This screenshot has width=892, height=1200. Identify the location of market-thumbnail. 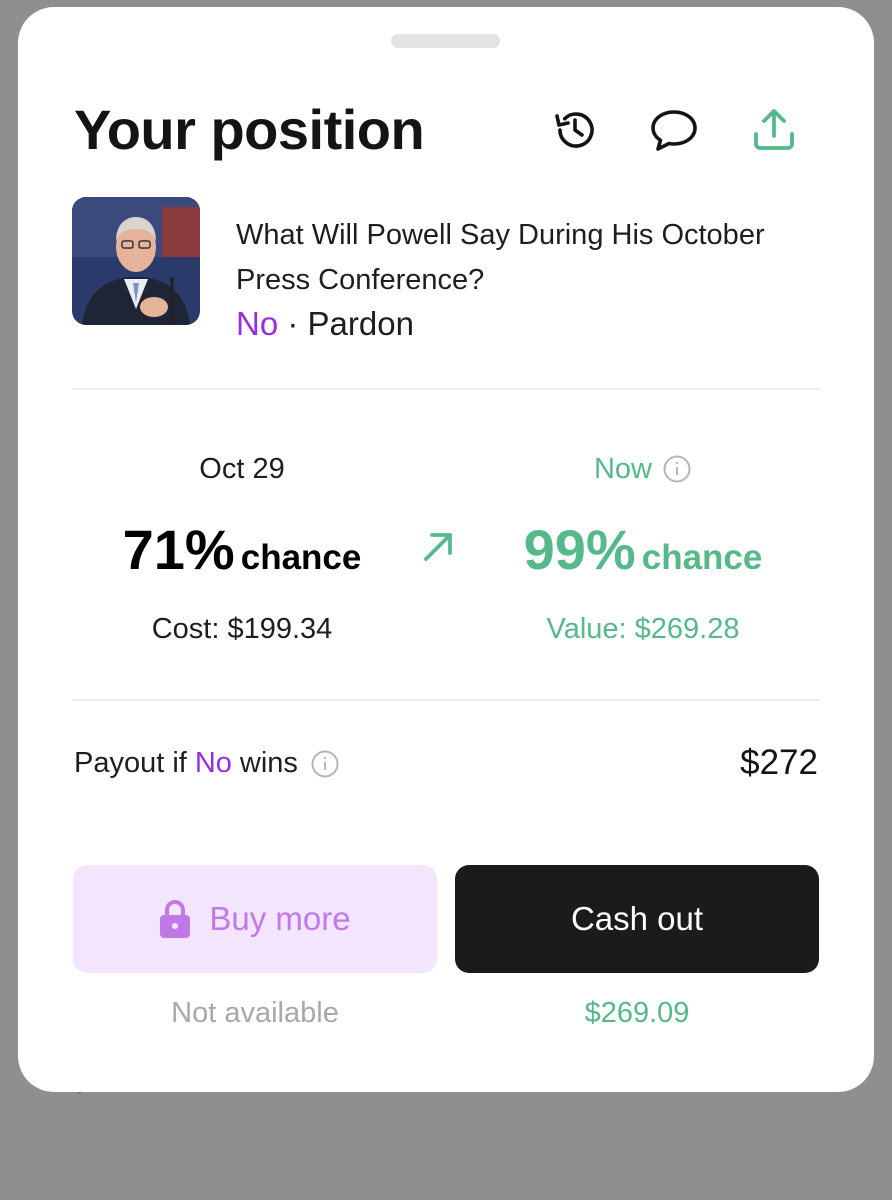
(136, 261).